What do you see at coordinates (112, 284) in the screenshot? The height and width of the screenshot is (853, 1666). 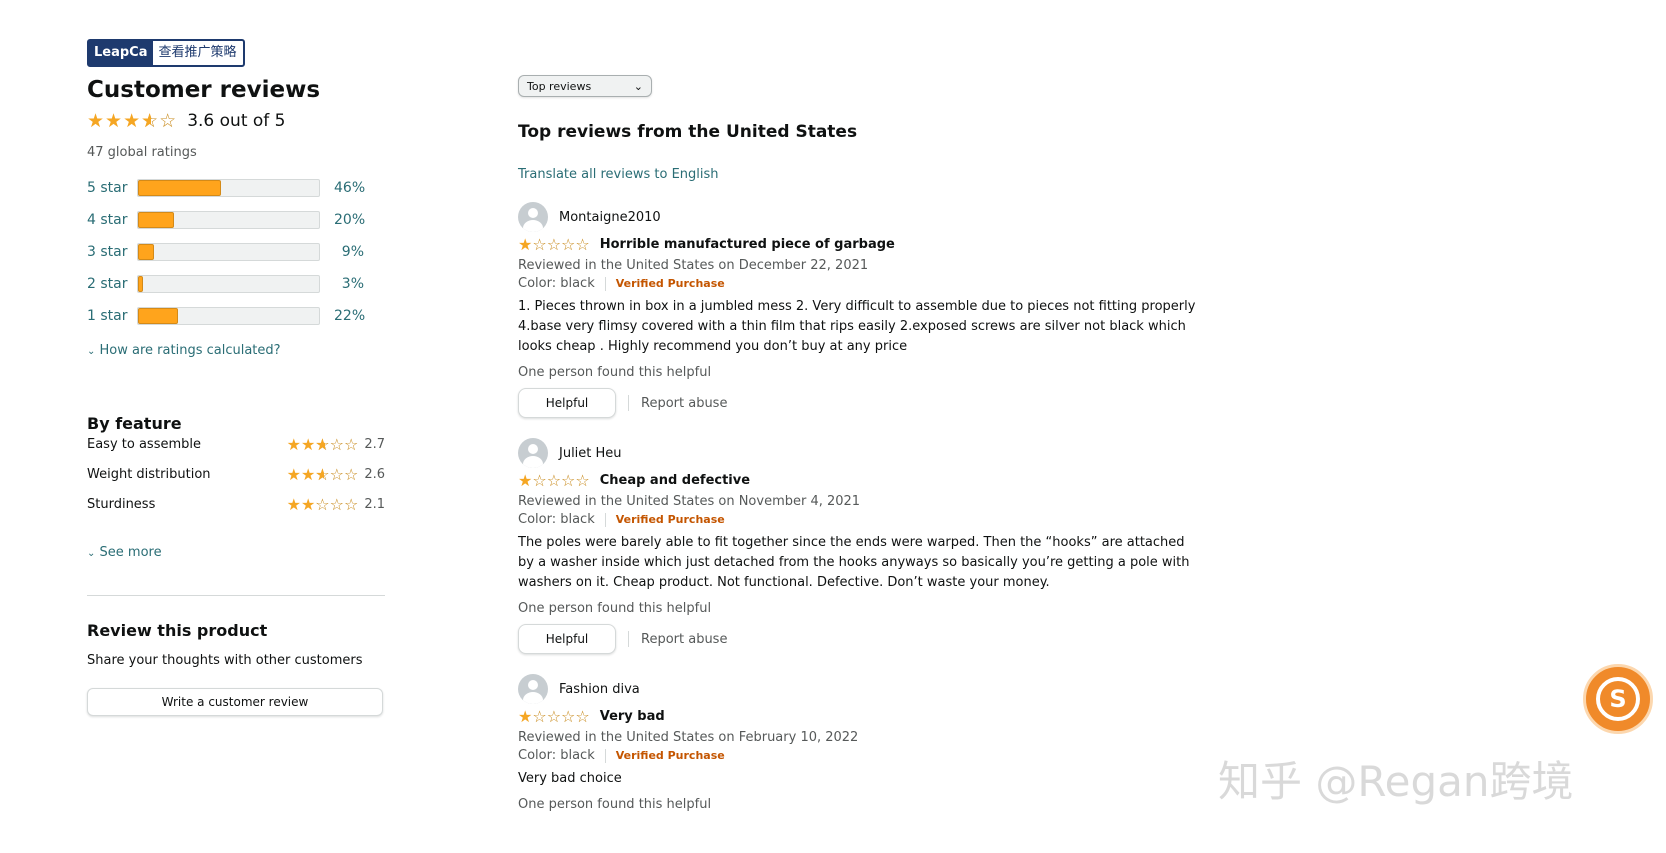 I see `histogram-label: 2 star` at bounding box center [112, 284].